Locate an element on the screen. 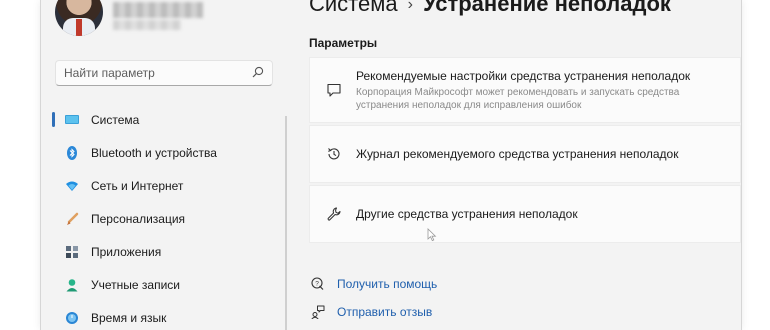 The height and width of the screenshot is (330, 770). help-links: ? Получить помощь Отправить отзыв is located at coordinates (374, 298).